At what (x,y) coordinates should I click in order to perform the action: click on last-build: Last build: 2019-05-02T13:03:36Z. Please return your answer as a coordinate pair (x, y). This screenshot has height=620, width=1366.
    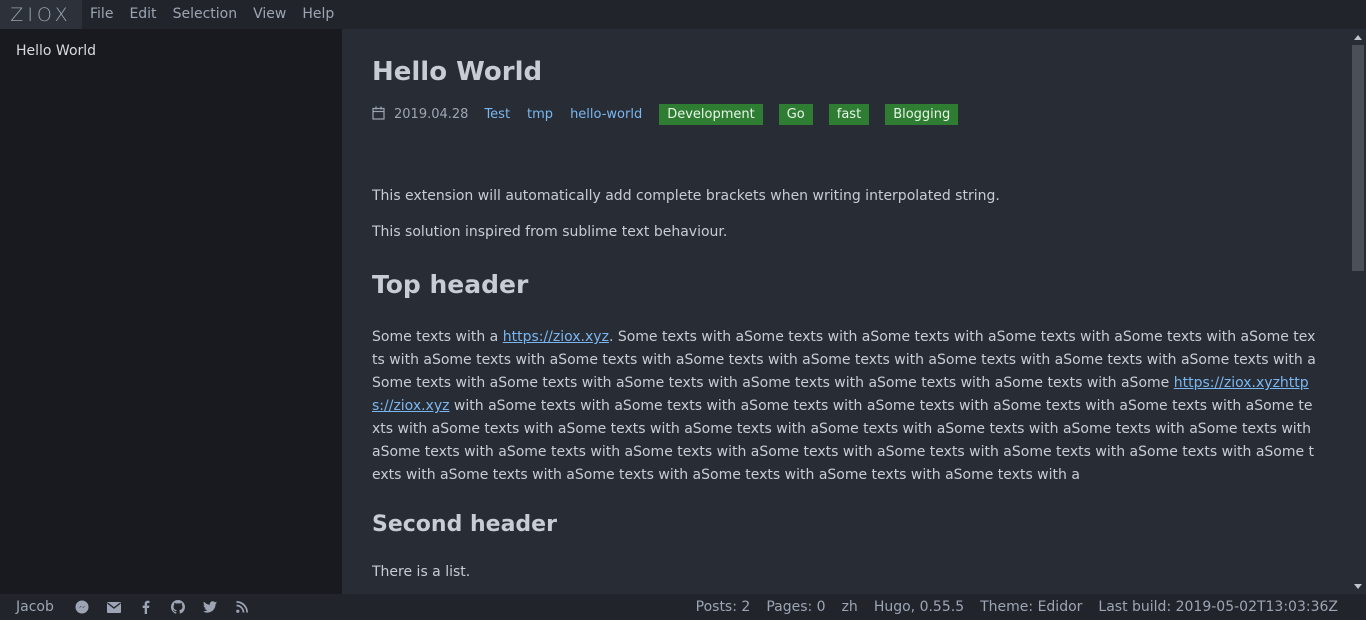
    Looking at the image, I should click on (1218, 607).